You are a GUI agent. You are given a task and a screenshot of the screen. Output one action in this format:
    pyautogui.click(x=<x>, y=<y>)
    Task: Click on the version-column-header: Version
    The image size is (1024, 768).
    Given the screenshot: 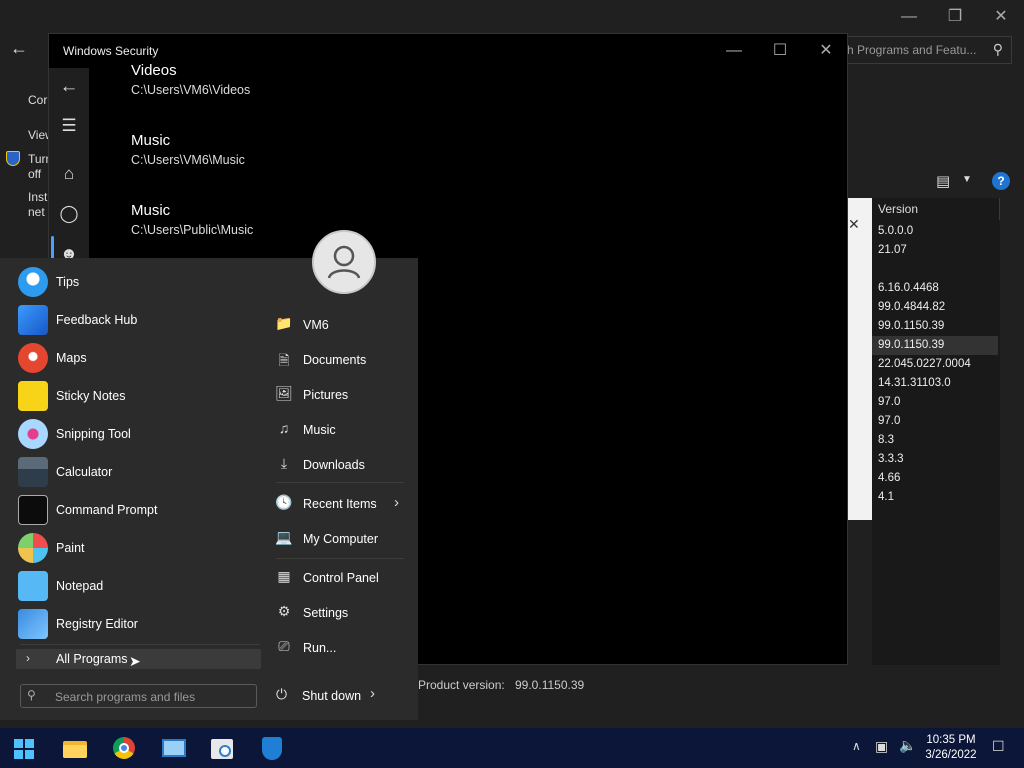 What is the action you would take?
    pyautogui.click(x=936, y=209)
    